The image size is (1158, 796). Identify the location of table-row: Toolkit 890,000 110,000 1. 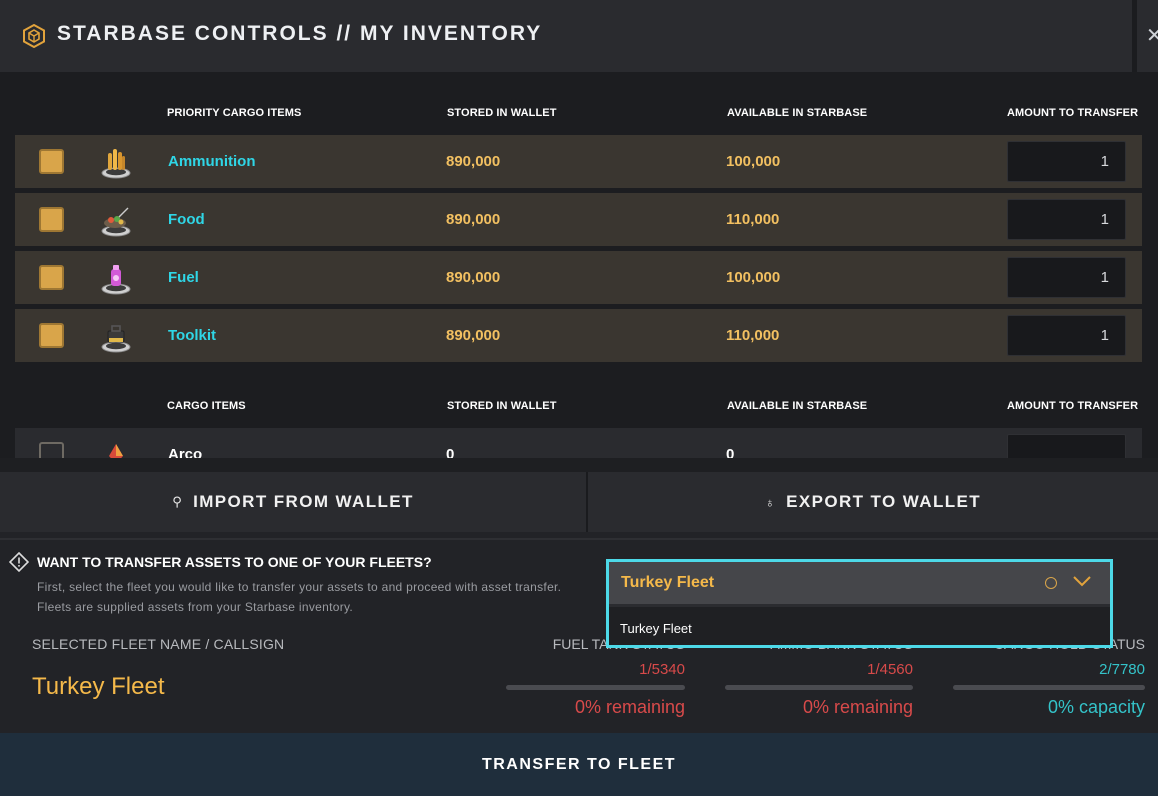
(578, 335).